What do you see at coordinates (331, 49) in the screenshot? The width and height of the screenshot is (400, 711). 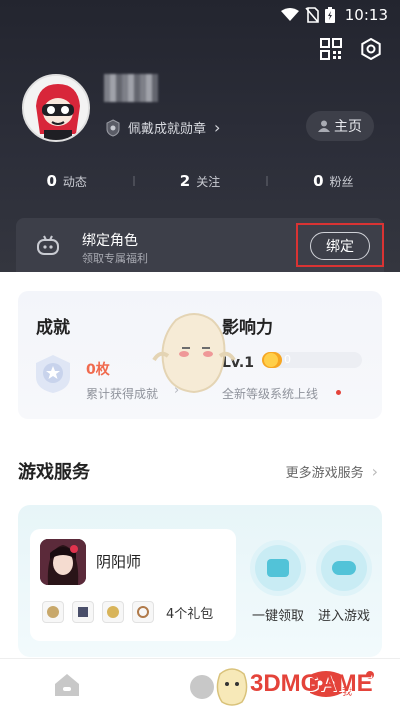 I see `qr-code-icon` at bounding box center [331, 49].